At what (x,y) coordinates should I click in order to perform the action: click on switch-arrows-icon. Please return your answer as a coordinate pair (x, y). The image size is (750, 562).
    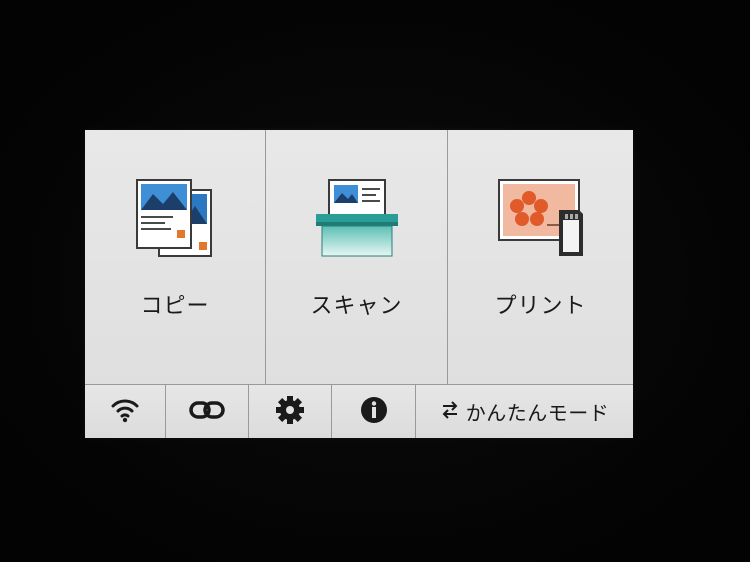
    Looking at the image, I should click on (450, 412).